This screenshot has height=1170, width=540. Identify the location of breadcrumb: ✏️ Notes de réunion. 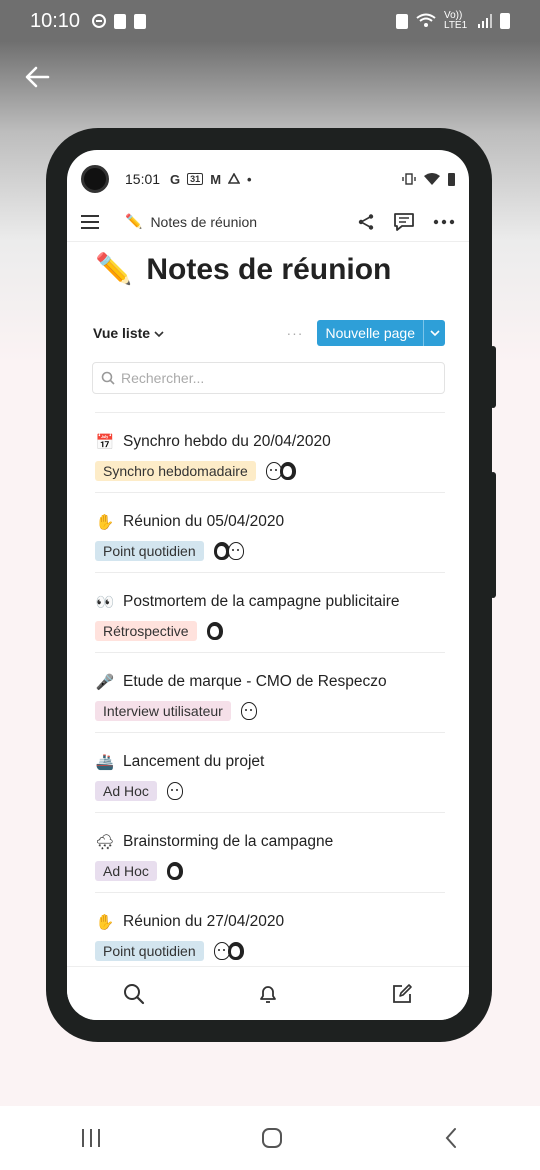
(191, 221).